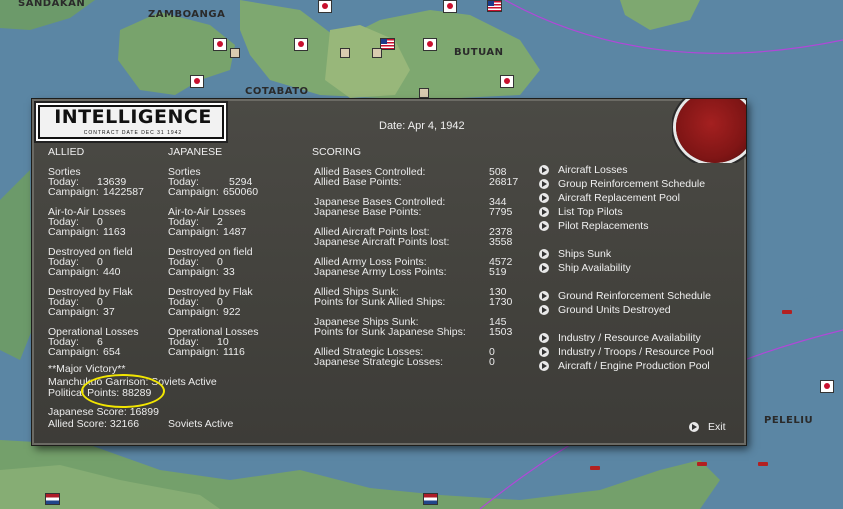 Image resolution: width=843 pixels, height=509 pixels. What do you see at coordinates (232, 312) in the screenshot?
I see `campaign-value: 922` at bounding box center [232, 312].